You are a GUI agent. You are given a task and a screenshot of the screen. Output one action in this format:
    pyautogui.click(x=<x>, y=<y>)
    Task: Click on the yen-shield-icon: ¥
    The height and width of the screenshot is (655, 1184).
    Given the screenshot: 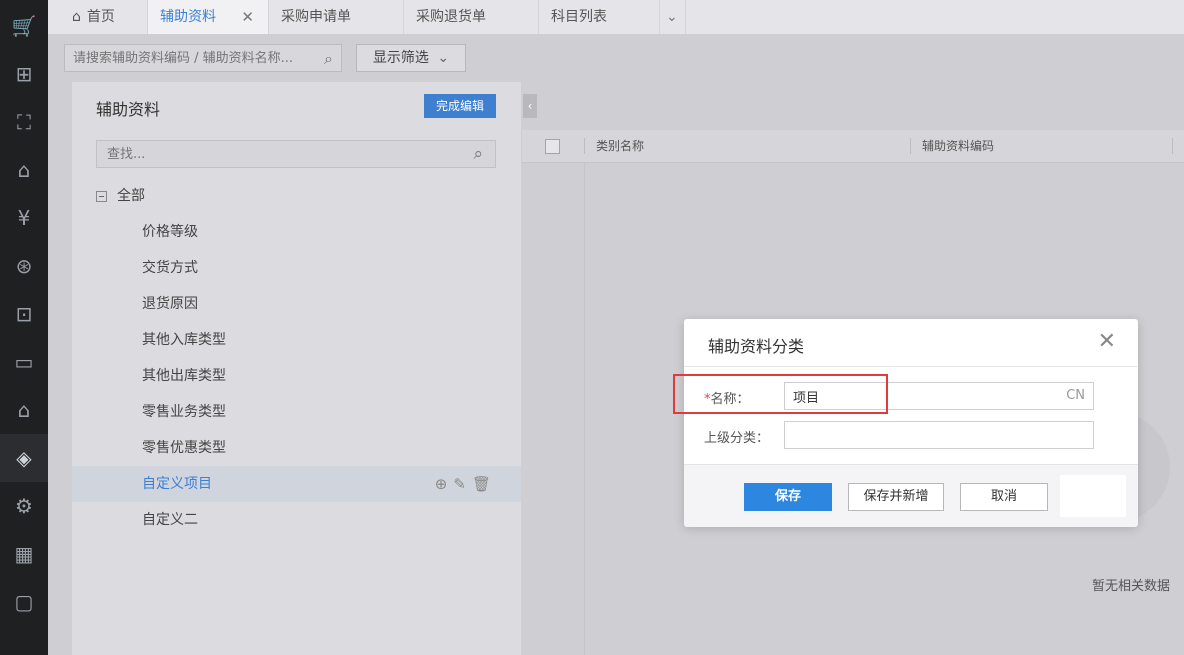 What is the action you would take?
    pyautogui.click(x=24, y=218)
    